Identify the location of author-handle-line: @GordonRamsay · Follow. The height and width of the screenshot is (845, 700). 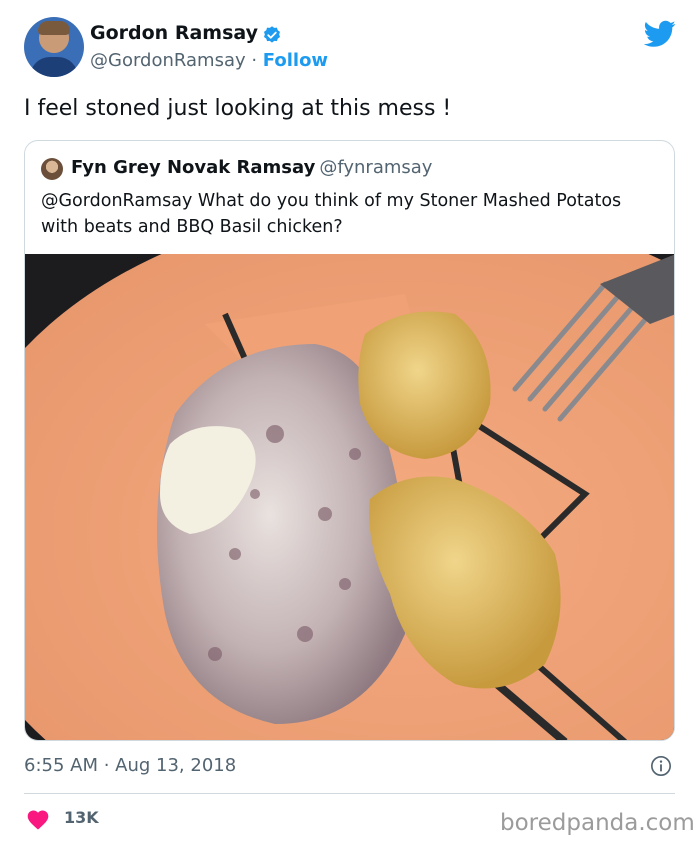
(209, 60).